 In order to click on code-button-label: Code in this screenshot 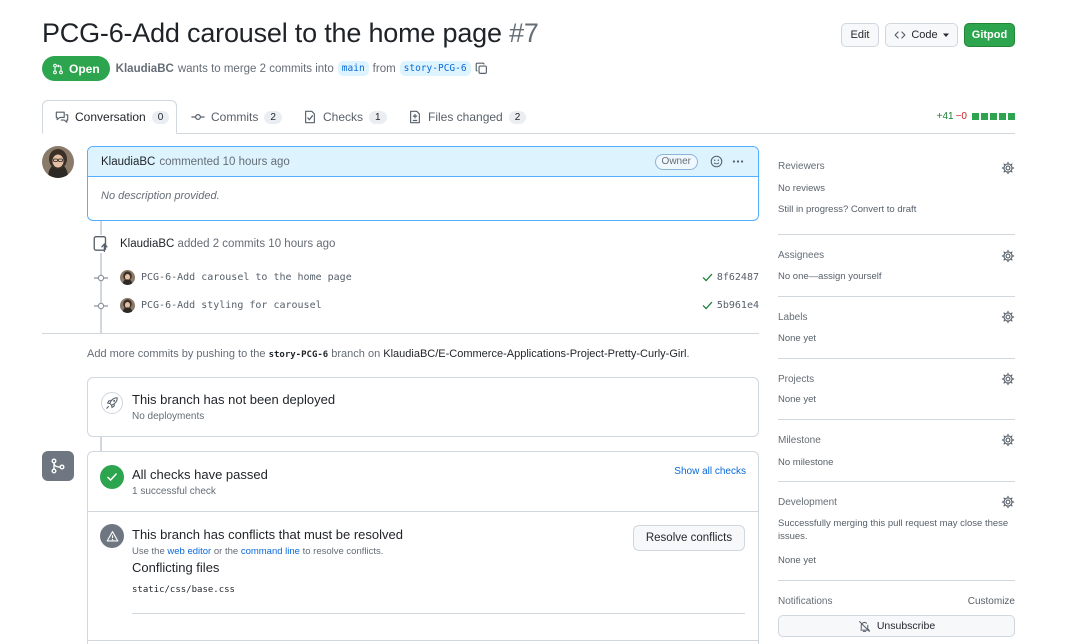, I will do `click(924, 35)`.